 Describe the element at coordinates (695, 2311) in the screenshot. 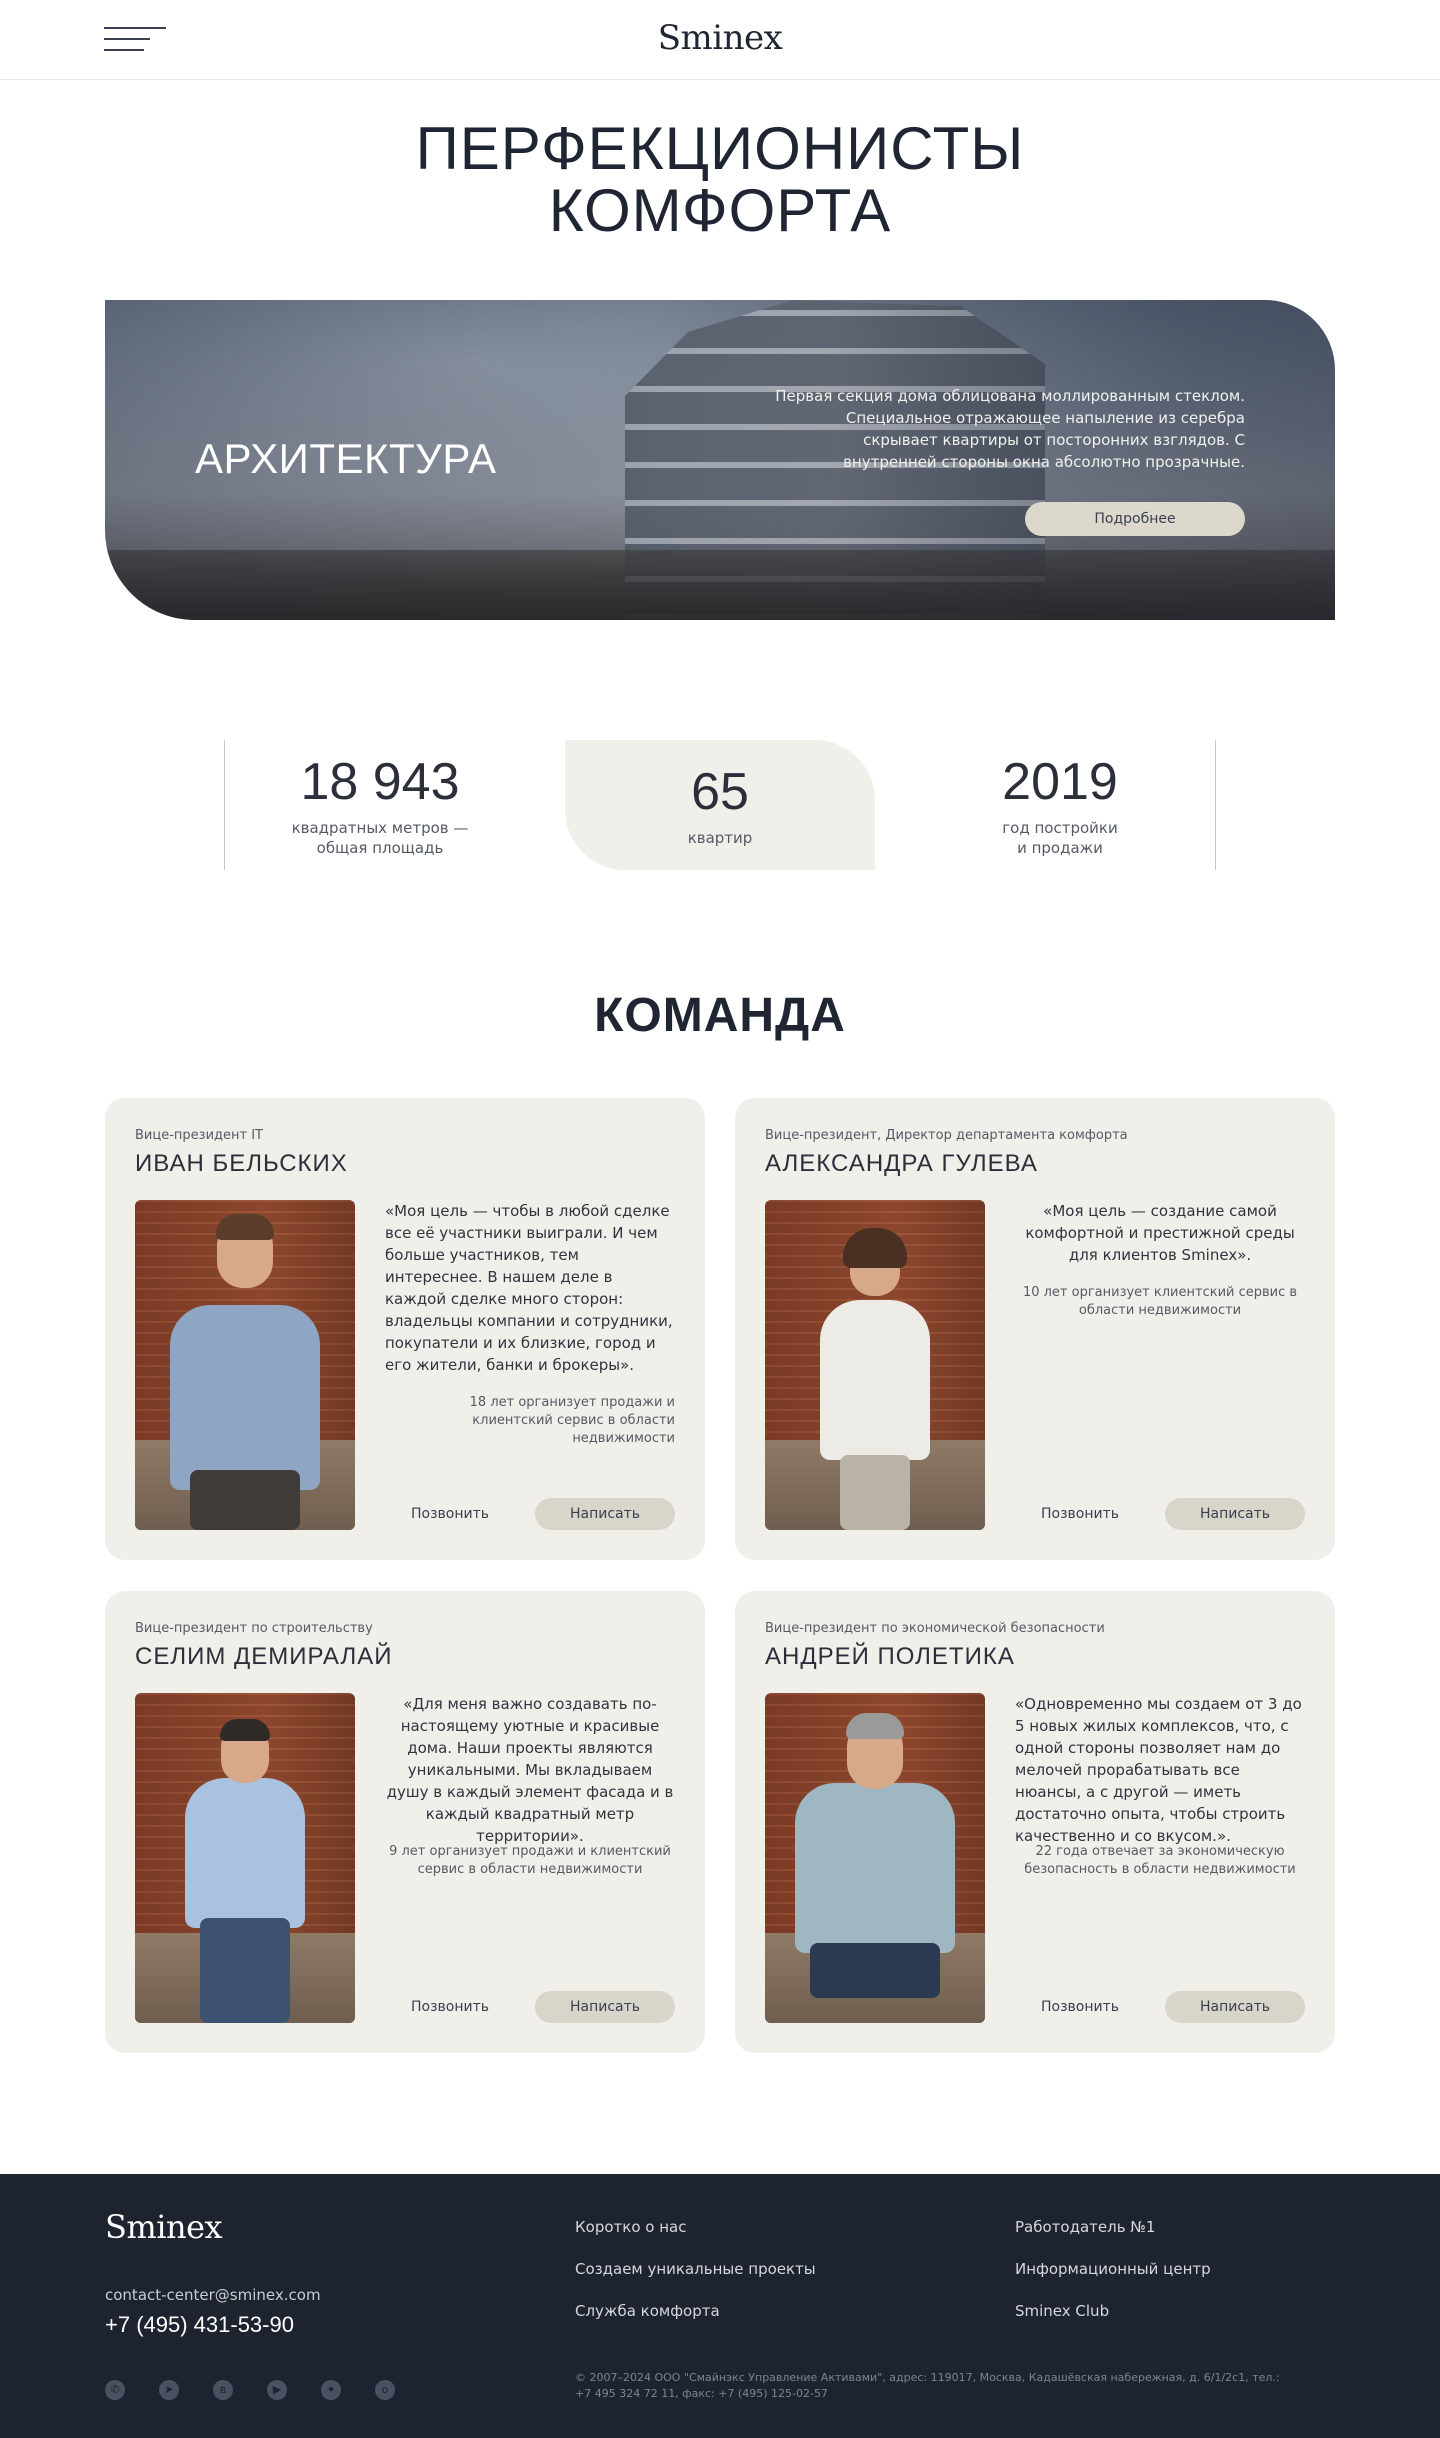

I see `footer-link-comfort-service: Служба комфорта` at that location.